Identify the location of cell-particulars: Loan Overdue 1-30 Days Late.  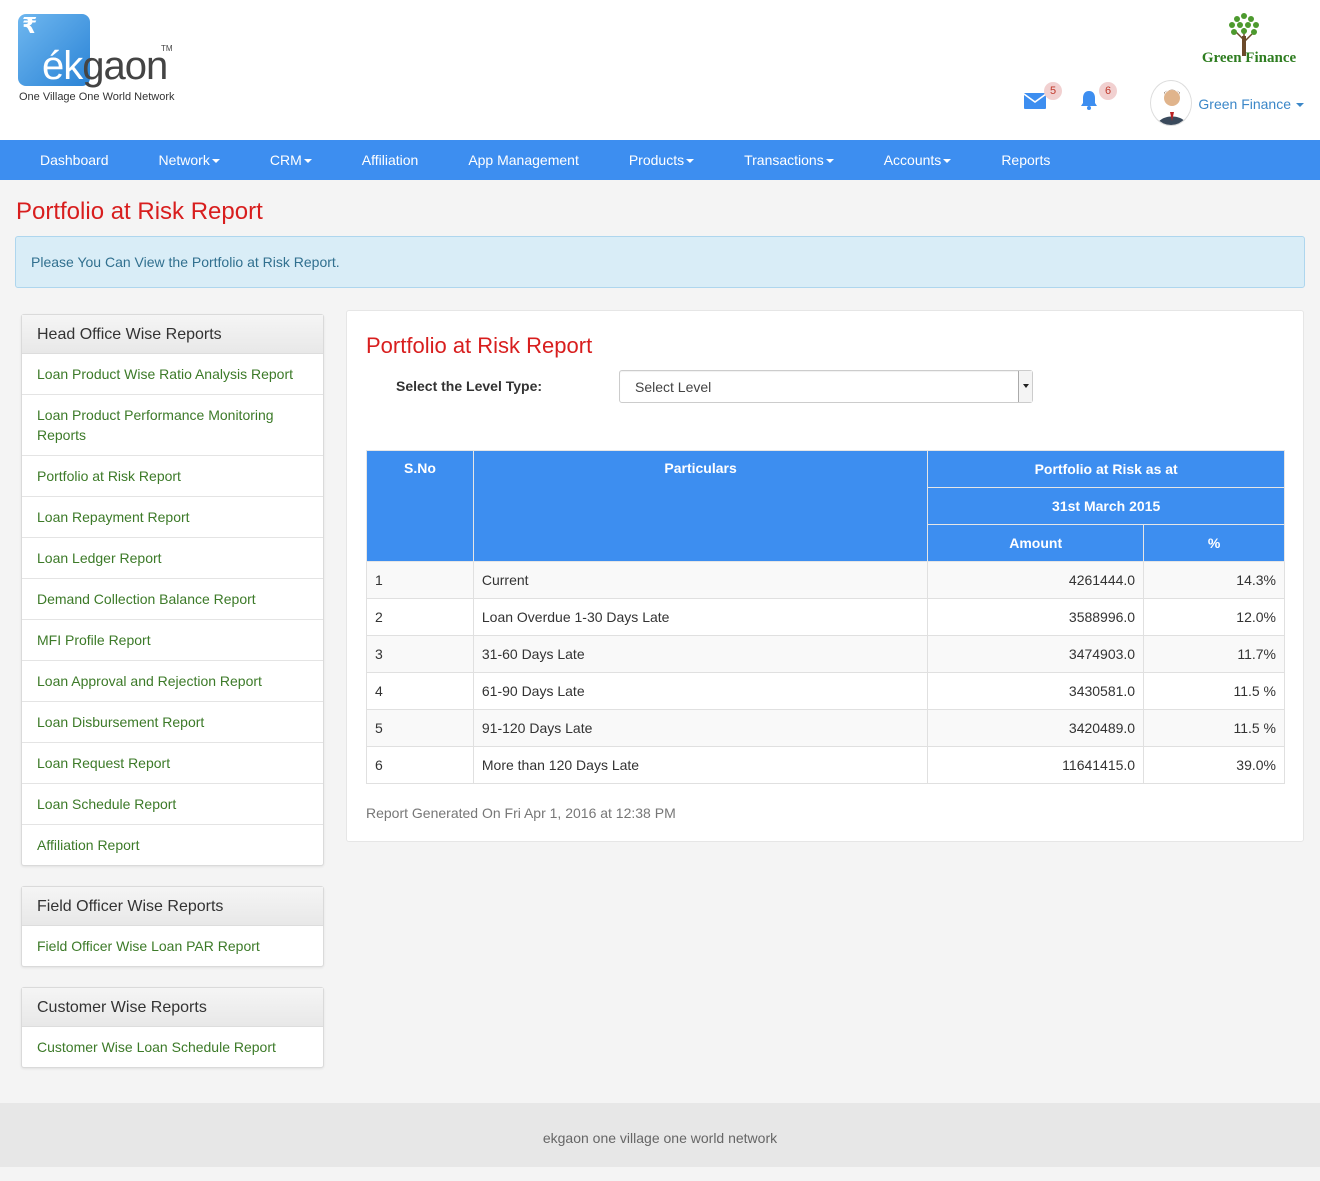
(700, 617).